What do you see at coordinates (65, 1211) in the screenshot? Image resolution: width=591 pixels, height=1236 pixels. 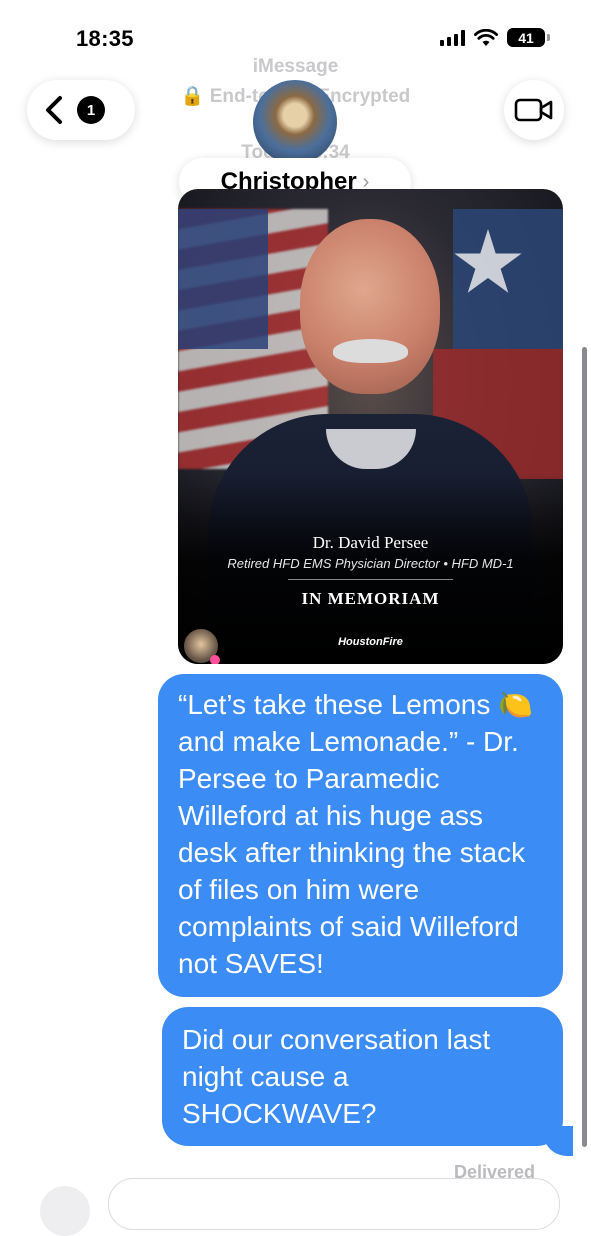 I see `plus-icon` at bounding box center [65, 1211].